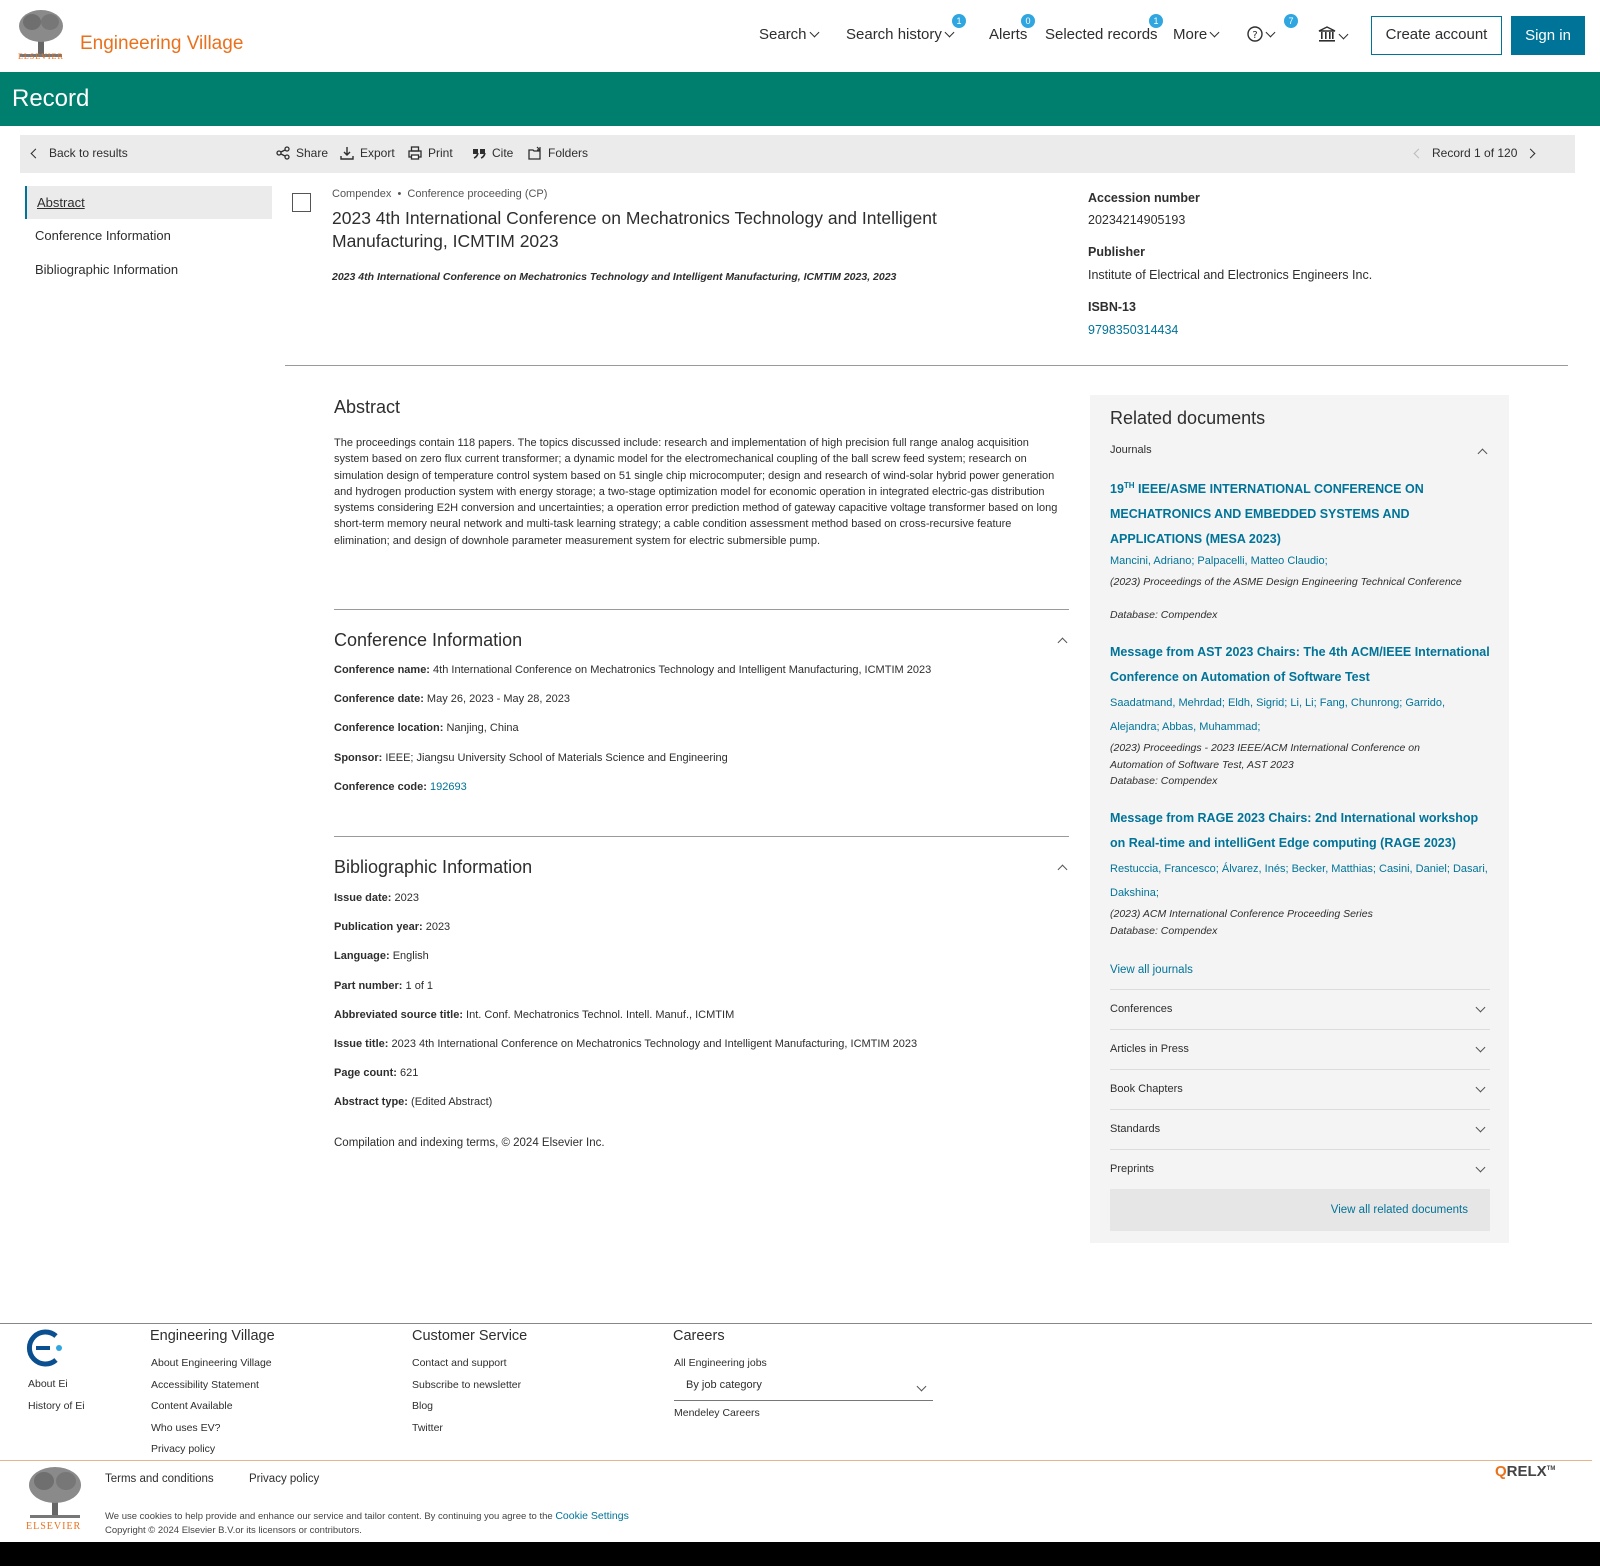 This screenshot has height=1566, width=1600. What do you see at coordinates (367, 407) in the screenshot?
I see `abstract-heading: Abstract` at bounding box center [367, 407].